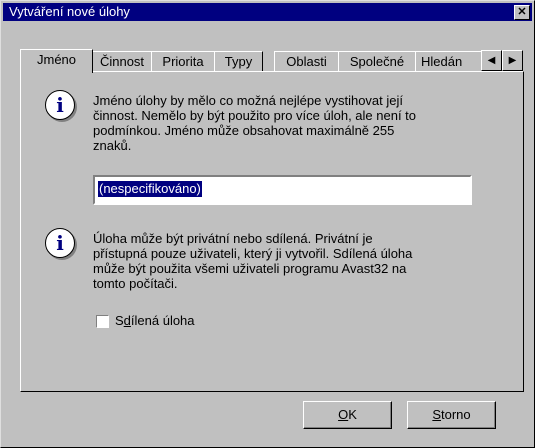 Image resolution: width=535 pixels, height=448 pixels. I want to click on ok-label: K, so click(352, 414).